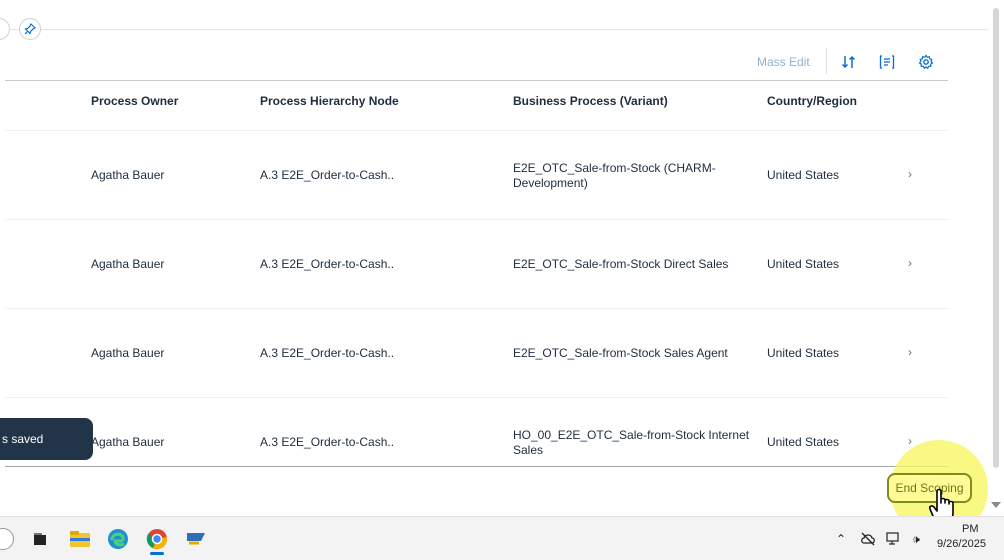 The image size is (1004, 560). What do you see at coordinates (7, 539) in the screenshot?
I see `search-icon` at bounding box center [7, 539].